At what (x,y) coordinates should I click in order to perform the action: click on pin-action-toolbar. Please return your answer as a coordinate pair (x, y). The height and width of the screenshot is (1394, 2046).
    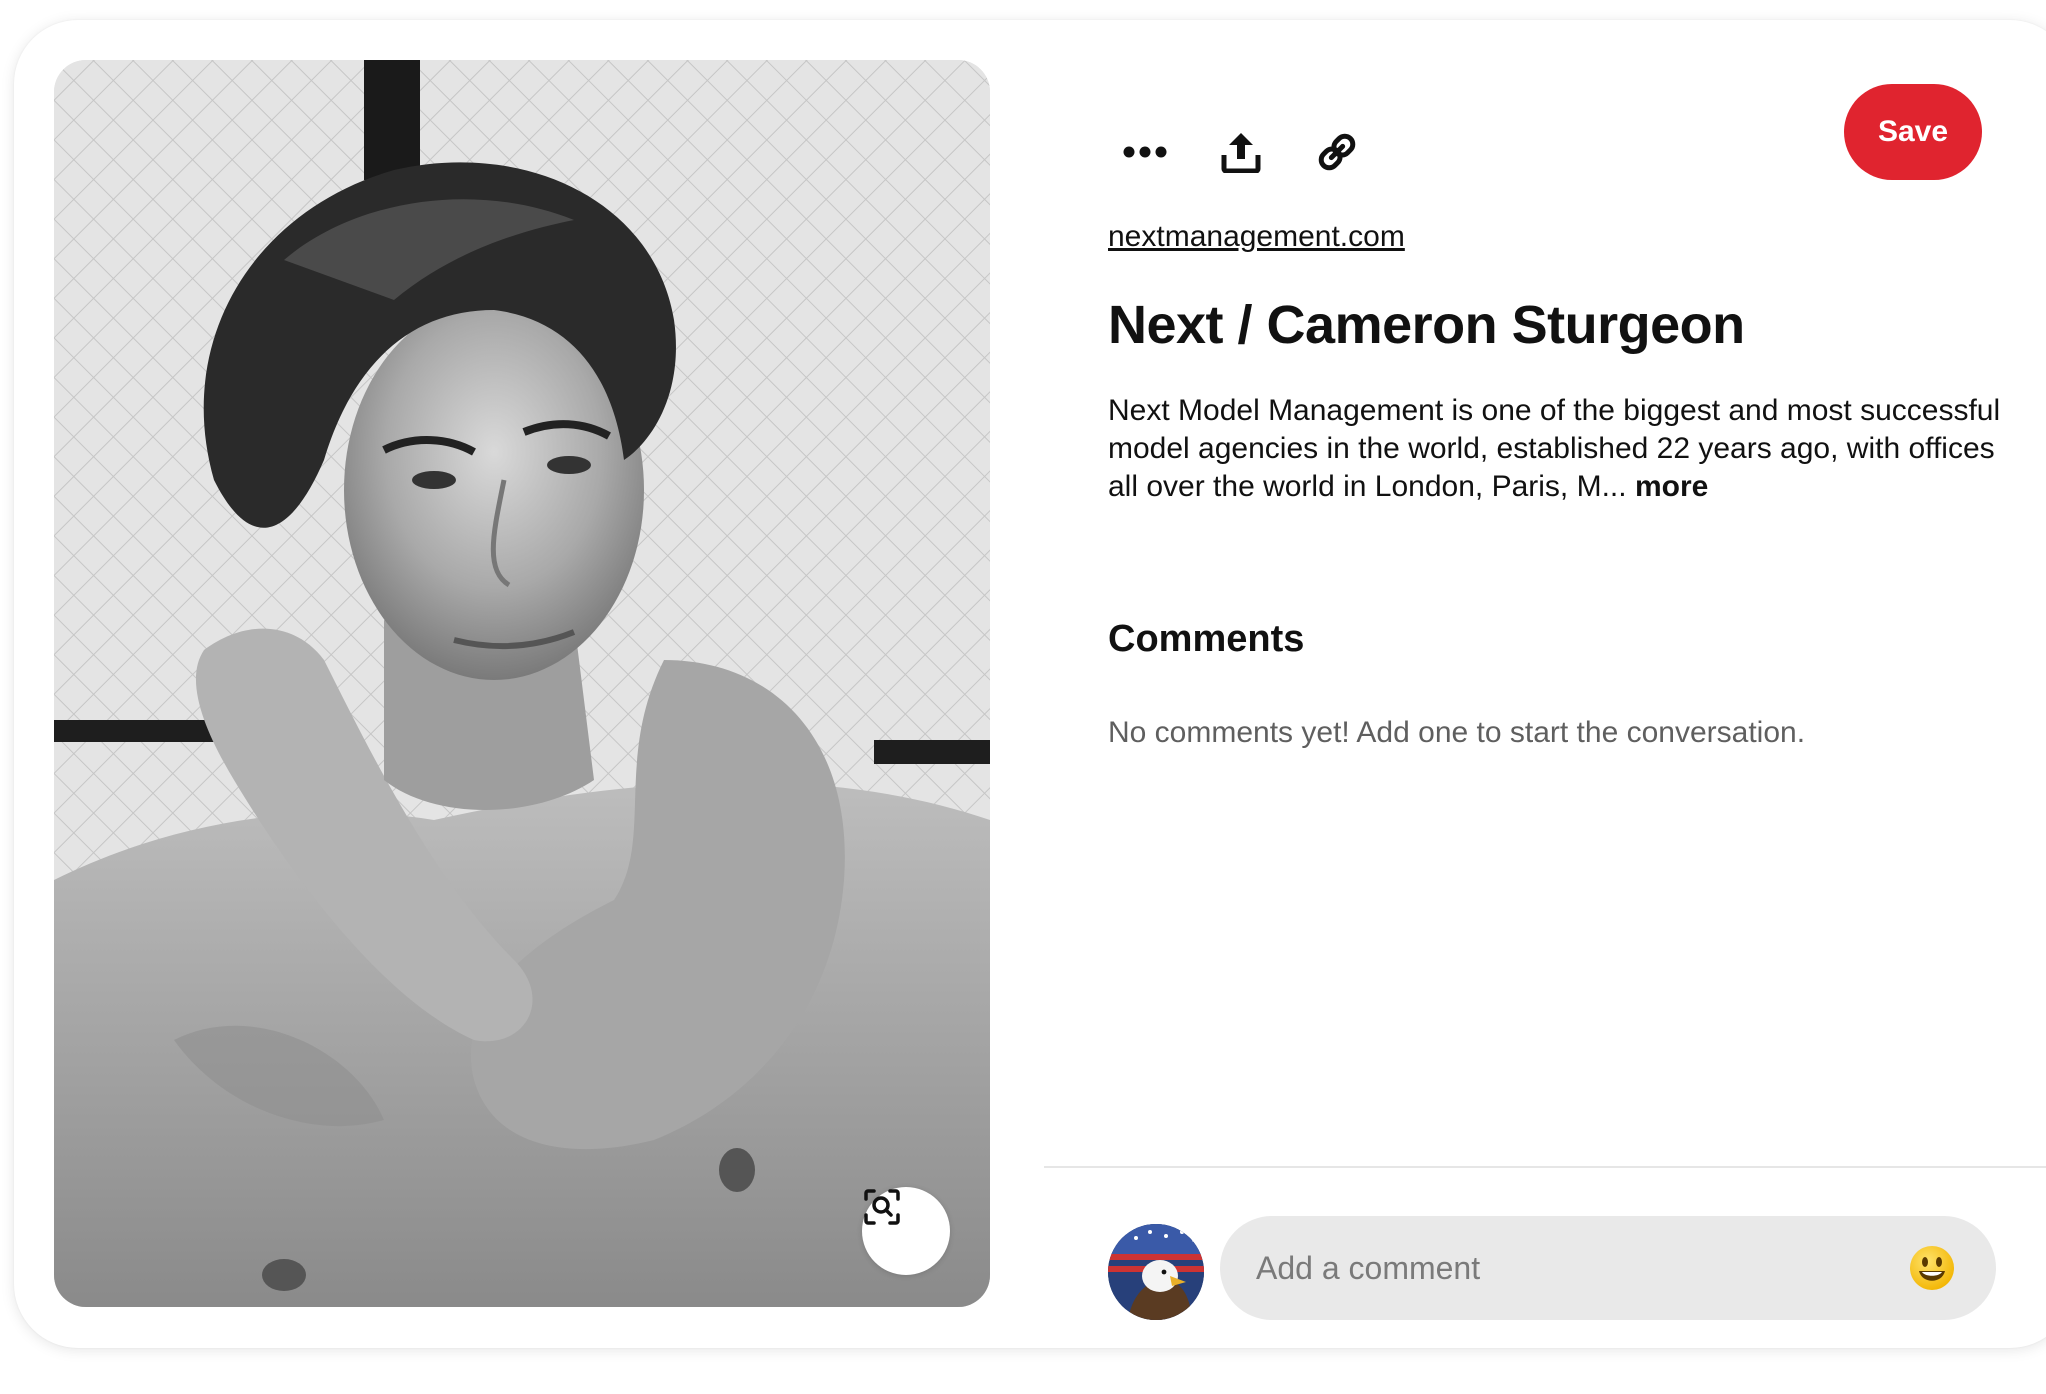
    Looking at the image, I should click on (1241, 152).